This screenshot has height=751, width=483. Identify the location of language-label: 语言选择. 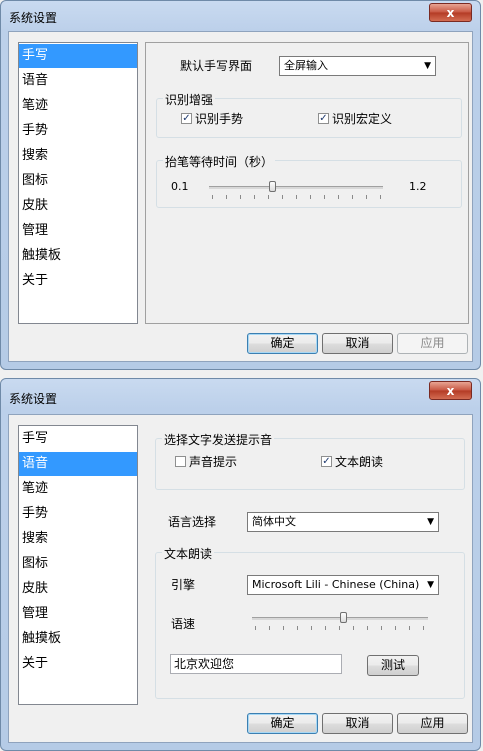
(192, 522).